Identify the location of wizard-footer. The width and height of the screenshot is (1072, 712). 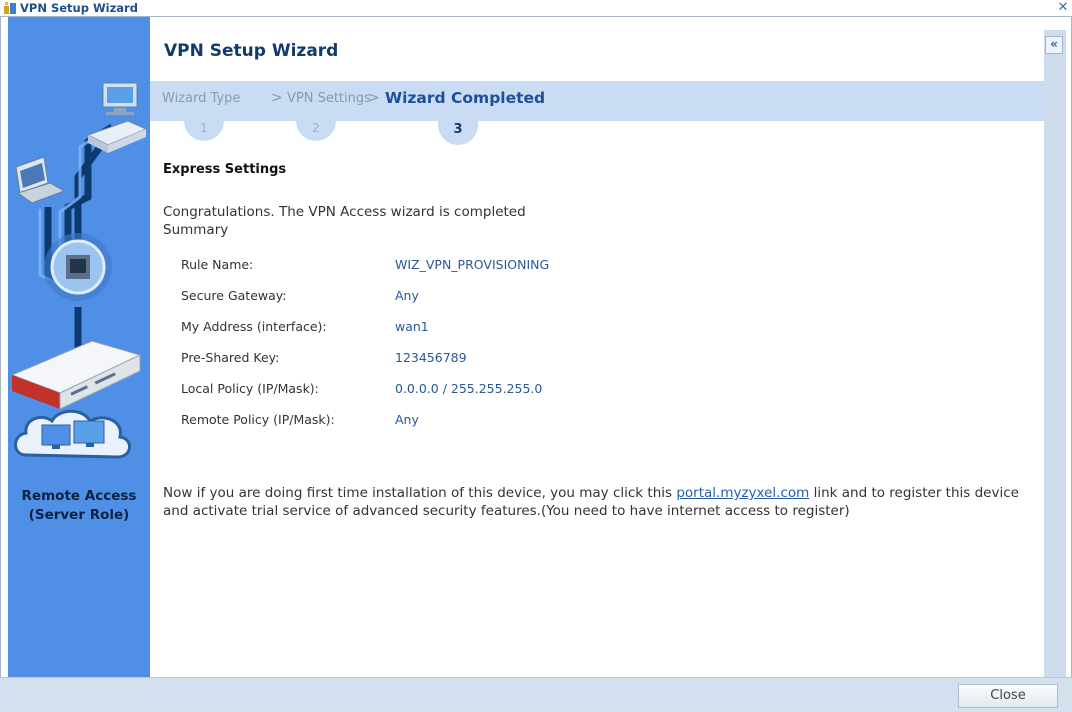
(536, 694).